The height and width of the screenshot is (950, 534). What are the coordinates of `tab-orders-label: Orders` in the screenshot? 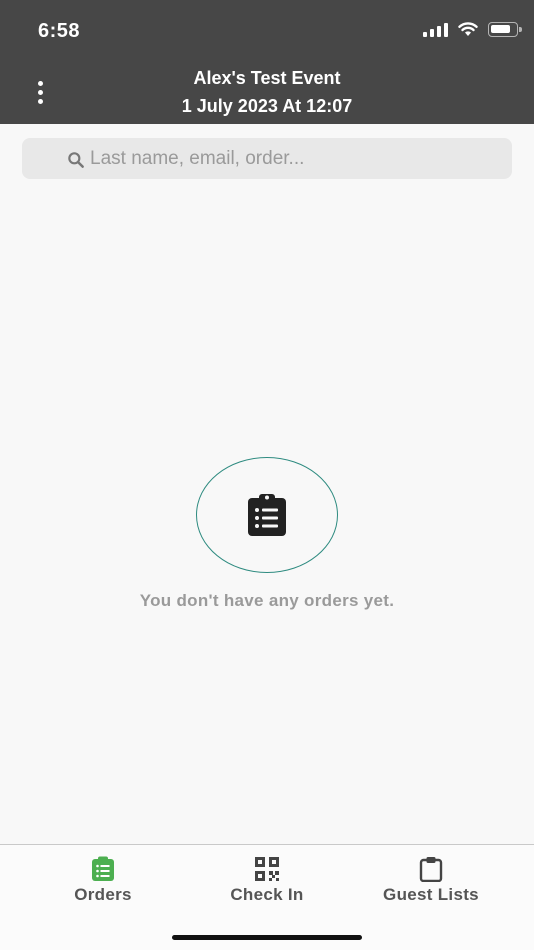 It's located at (103, 894).